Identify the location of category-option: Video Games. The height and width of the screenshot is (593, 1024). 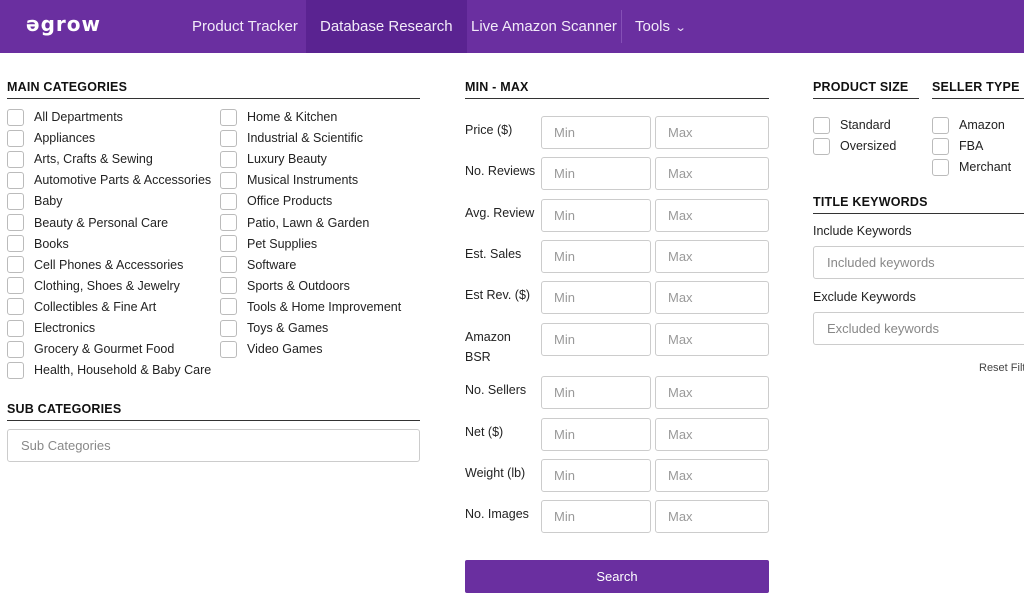
(271, 349).